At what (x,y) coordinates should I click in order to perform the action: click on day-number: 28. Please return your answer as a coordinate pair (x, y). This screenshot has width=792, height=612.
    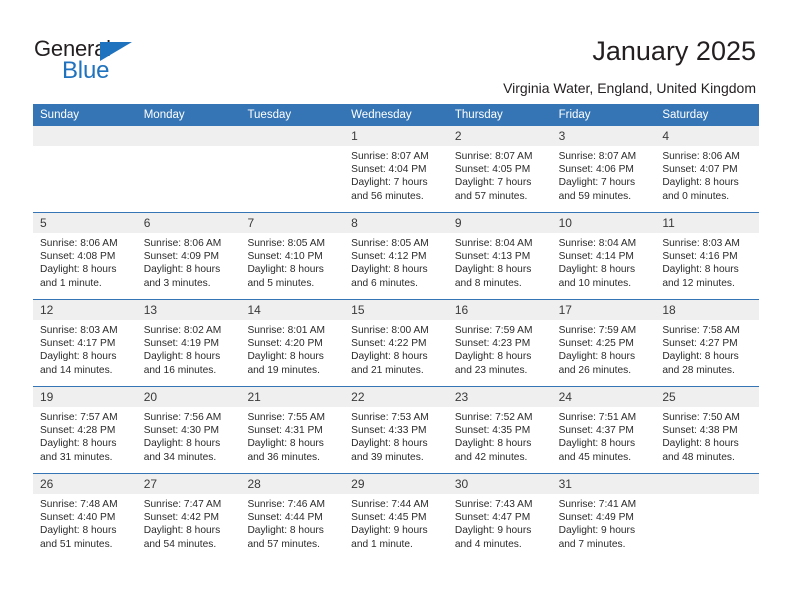
    Looking at the image, I should click on (292, 484).